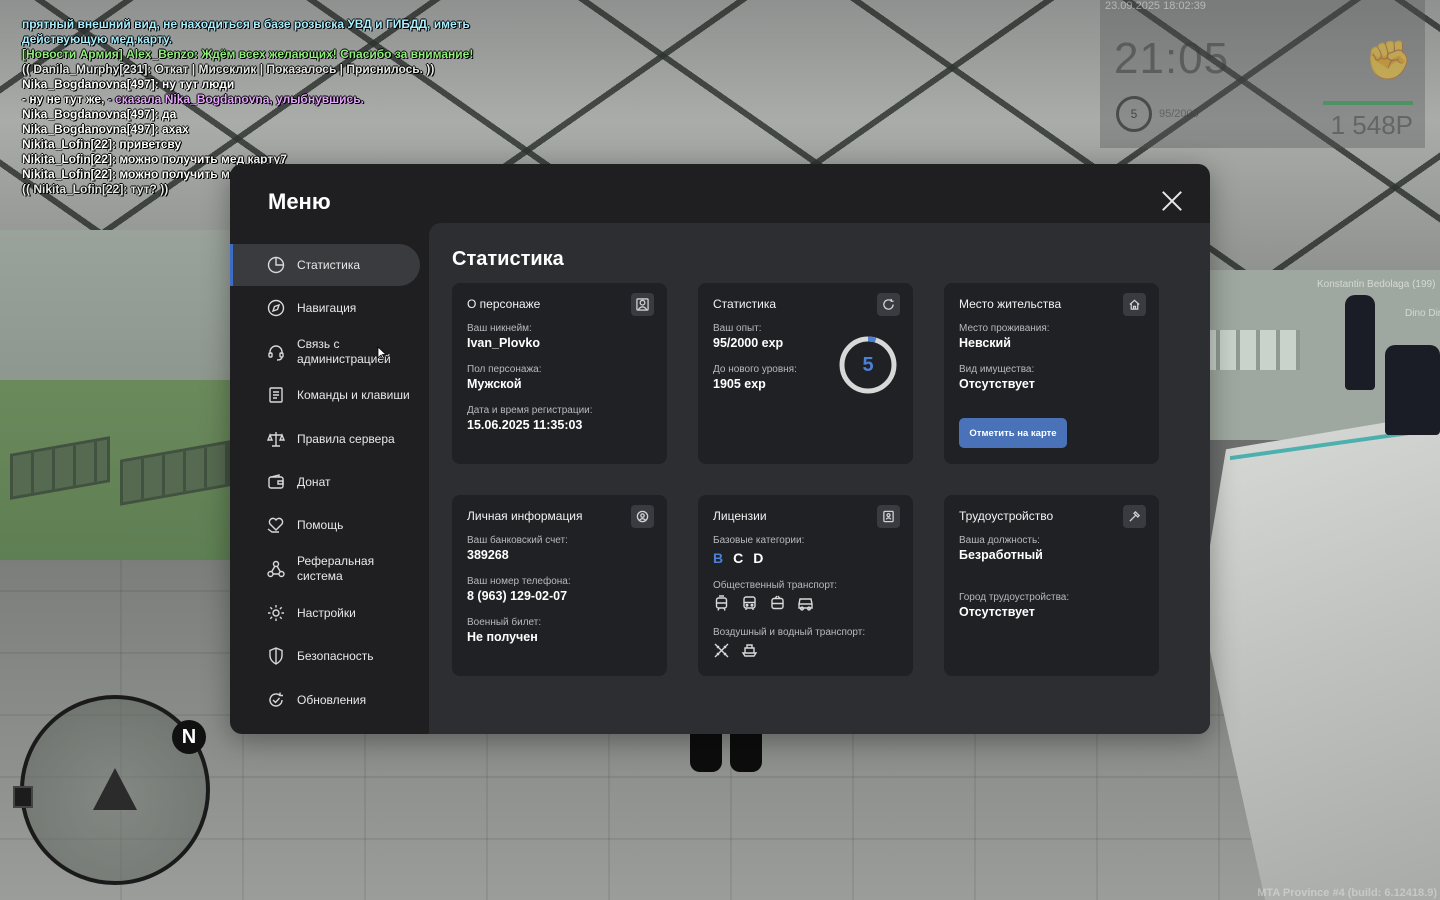  What do you see at coordinates (1006, 516) in the screenshot?
I see `card-title: Трудоустройство` at bounding box center [1006, 516].